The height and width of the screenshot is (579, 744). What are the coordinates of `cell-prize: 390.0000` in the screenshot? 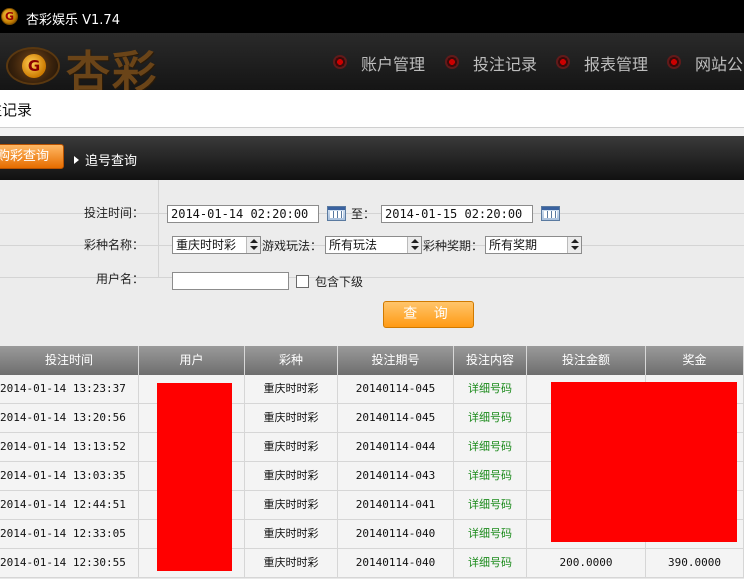 It's located at (695, 563).